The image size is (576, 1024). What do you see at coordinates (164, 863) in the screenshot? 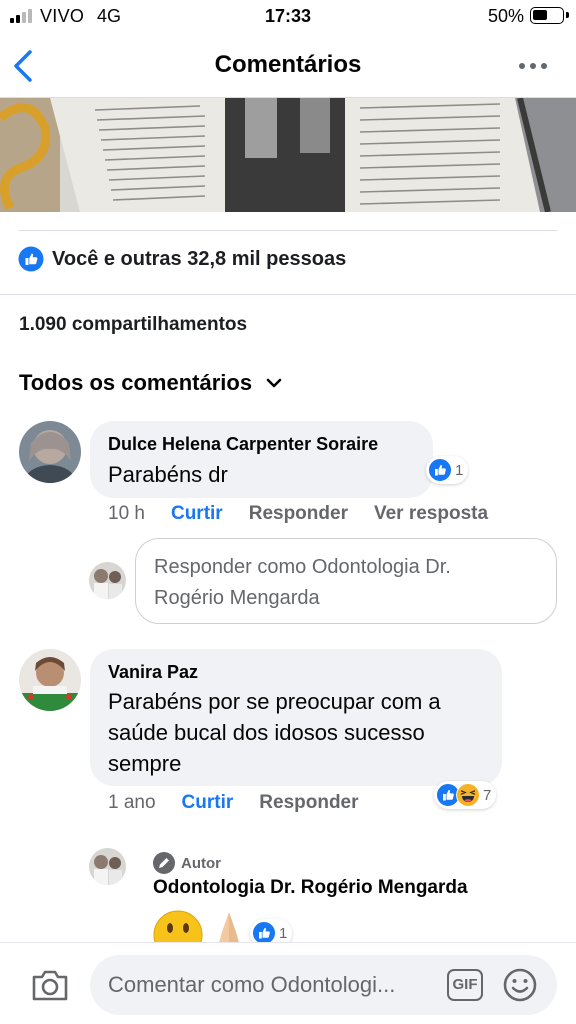
I see `pencil-icon` at bounding box center [164, 863].